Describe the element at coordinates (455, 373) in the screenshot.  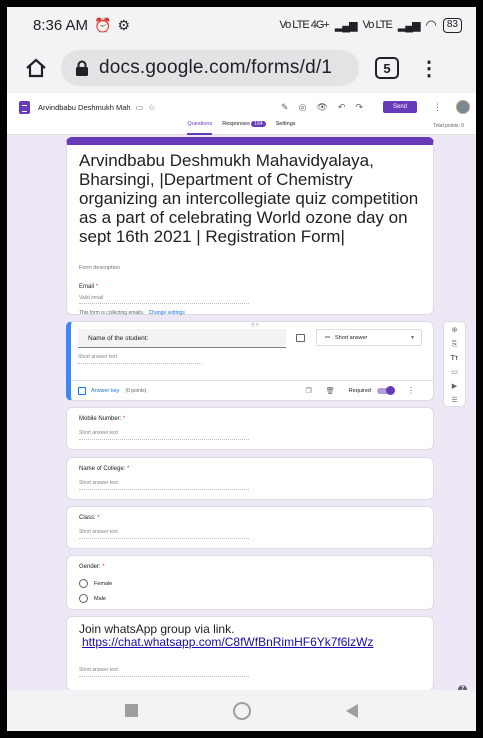
I see `add-image-icon: ▭` at that location.